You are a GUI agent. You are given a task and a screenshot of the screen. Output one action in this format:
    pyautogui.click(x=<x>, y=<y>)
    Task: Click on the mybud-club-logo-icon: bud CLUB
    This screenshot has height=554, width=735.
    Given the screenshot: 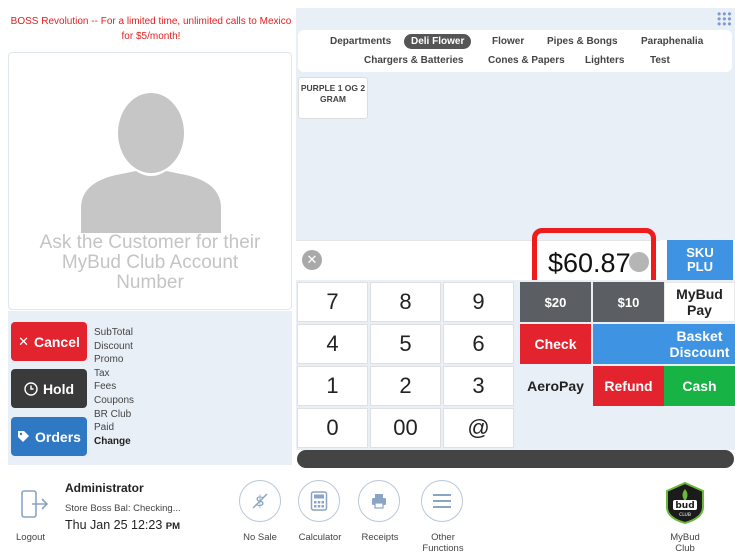 What is the action you would take?
    pyautogui.click(x=685, y=503)
    